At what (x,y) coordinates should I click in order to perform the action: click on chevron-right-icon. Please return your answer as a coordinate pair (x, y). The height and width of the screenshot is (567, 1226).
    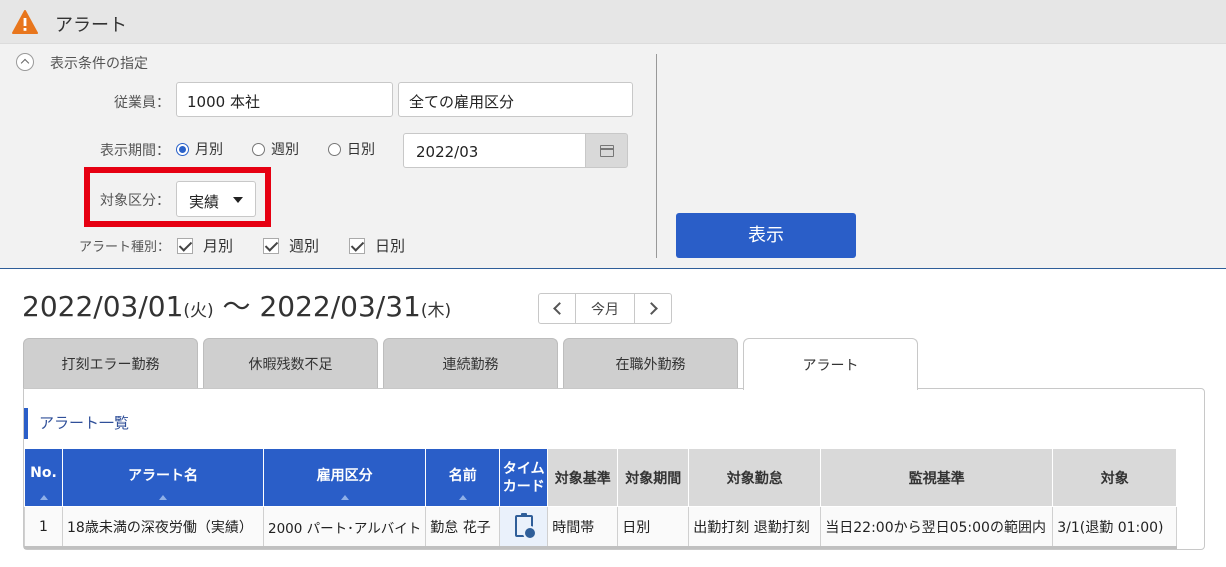
    Looking at the image, I should click on (651, 308).